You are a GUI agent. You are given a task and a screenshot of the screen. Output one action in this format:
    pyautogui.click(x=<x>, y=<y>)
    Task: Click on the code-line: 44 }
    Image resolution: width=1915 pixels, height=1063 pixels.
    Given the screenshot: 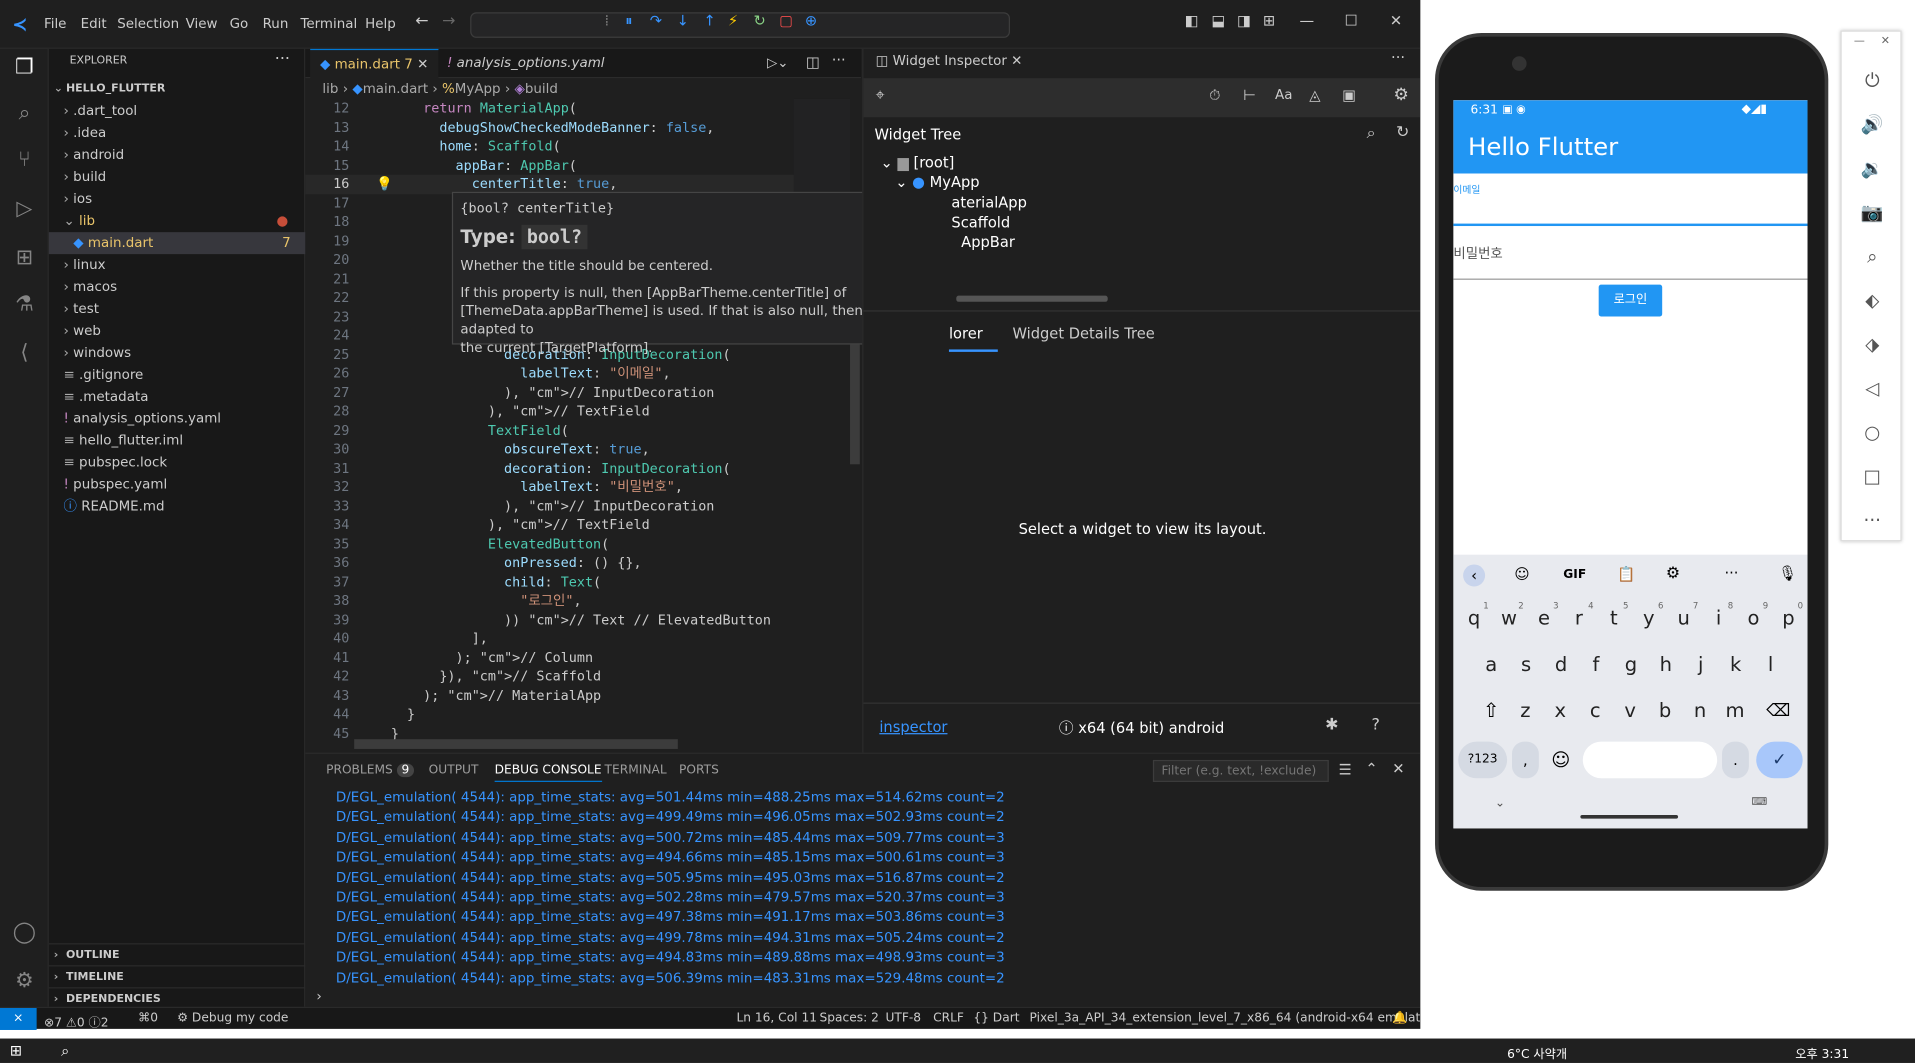 What is the action you would take?
    pyautogui.click(x=549, y=714)
    